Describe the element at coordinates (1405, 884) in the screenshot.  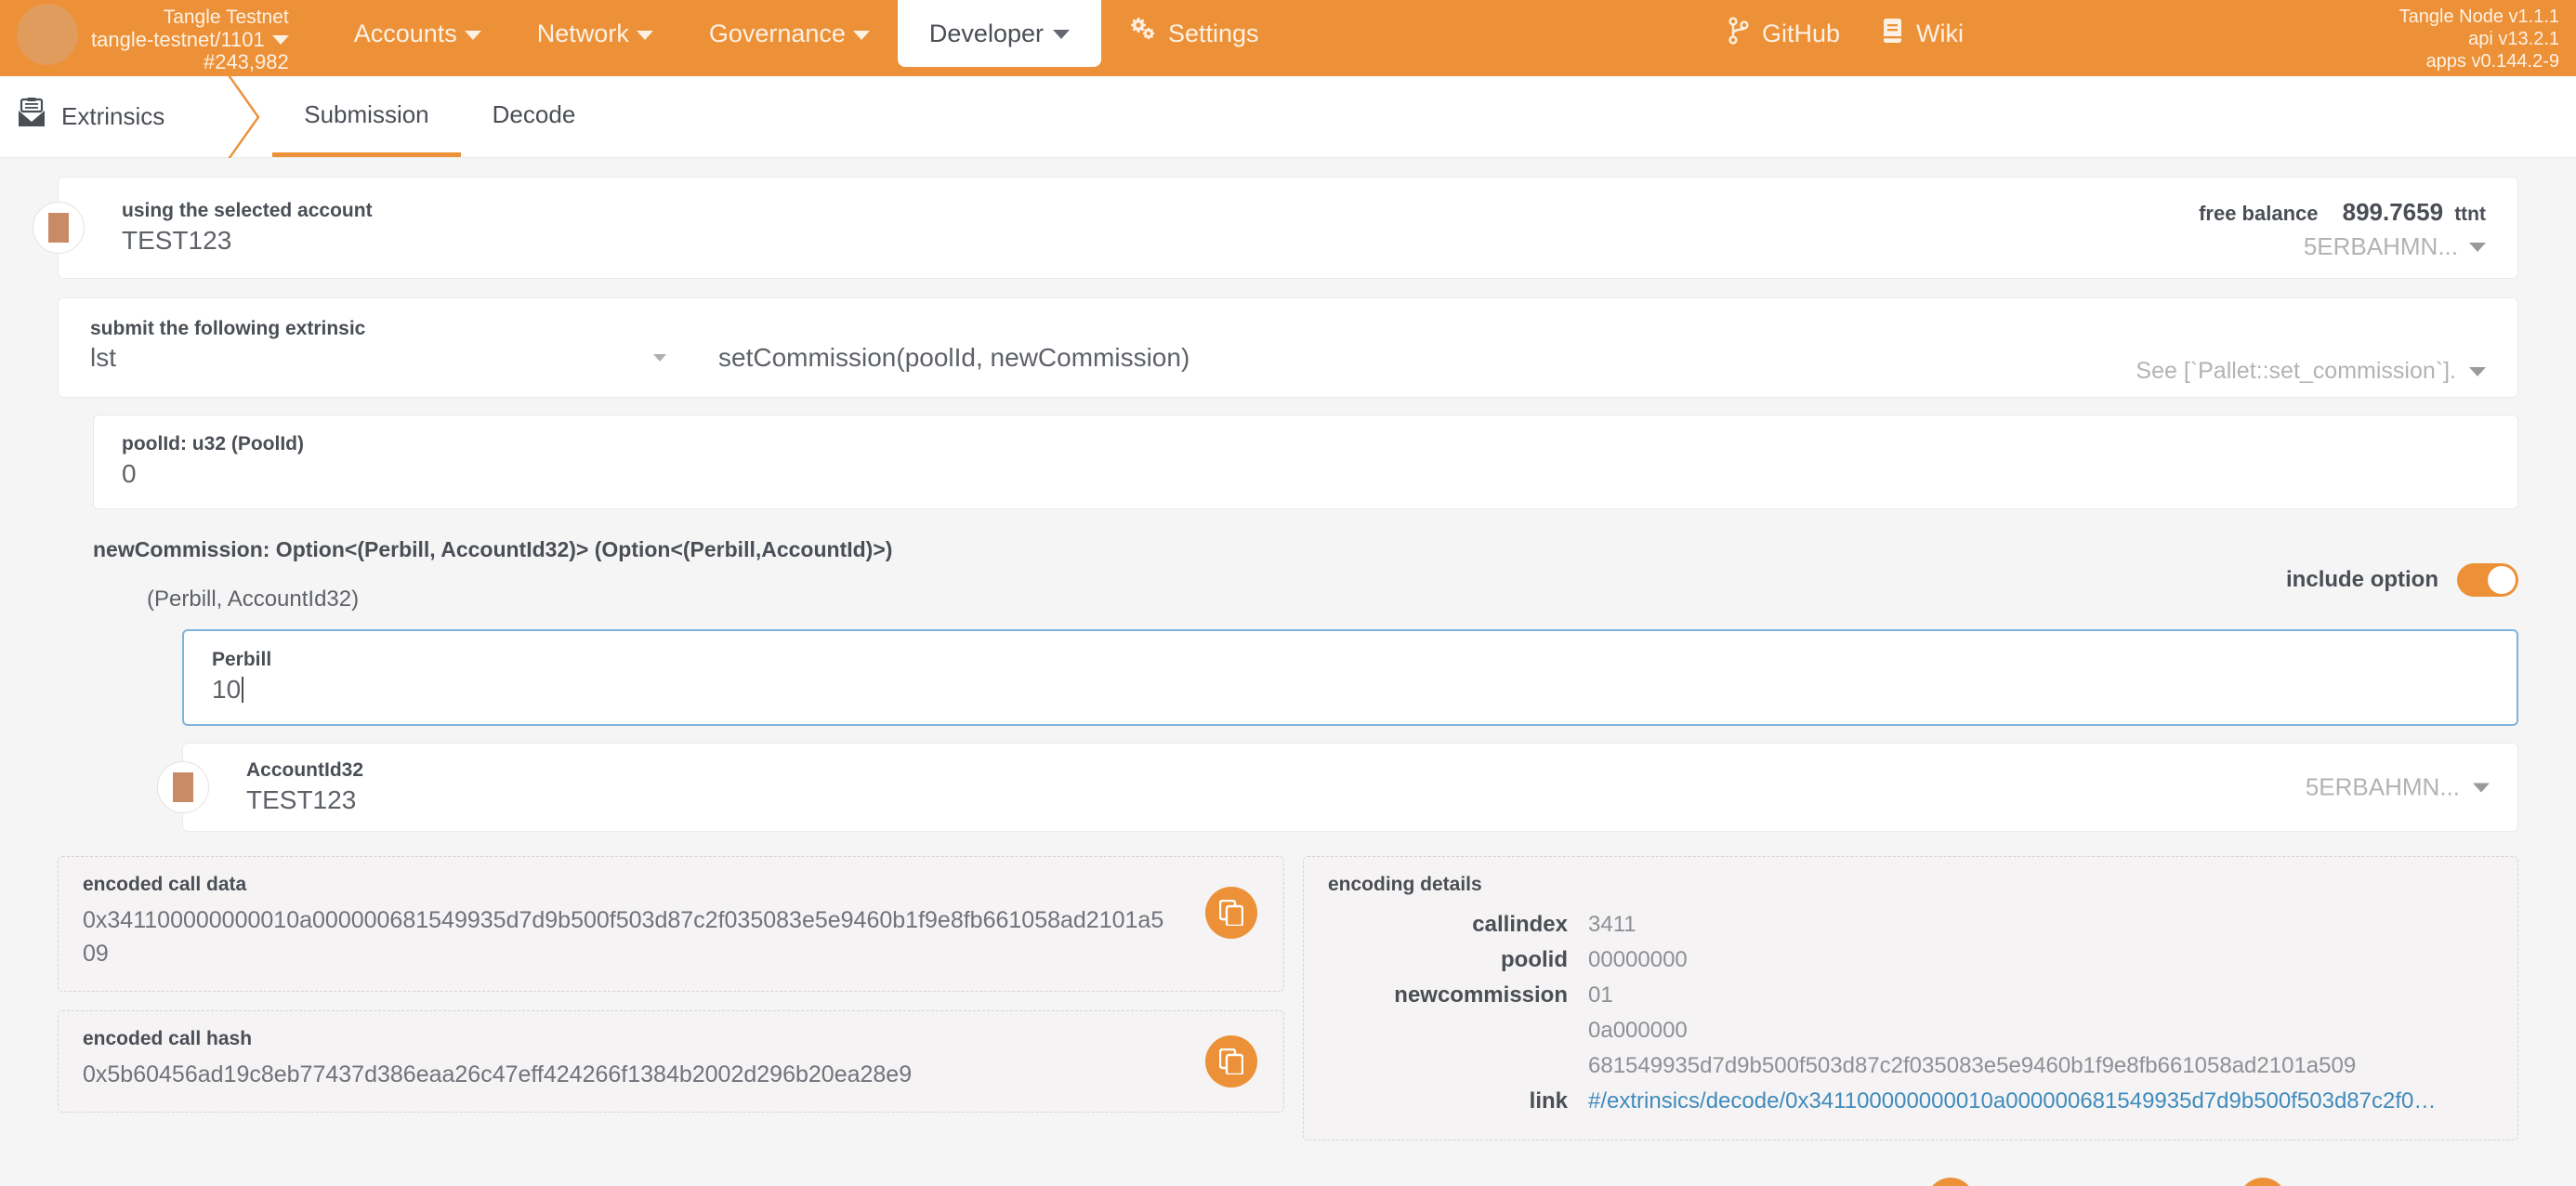
I see `encoding-details-title: encoding details` at that location.